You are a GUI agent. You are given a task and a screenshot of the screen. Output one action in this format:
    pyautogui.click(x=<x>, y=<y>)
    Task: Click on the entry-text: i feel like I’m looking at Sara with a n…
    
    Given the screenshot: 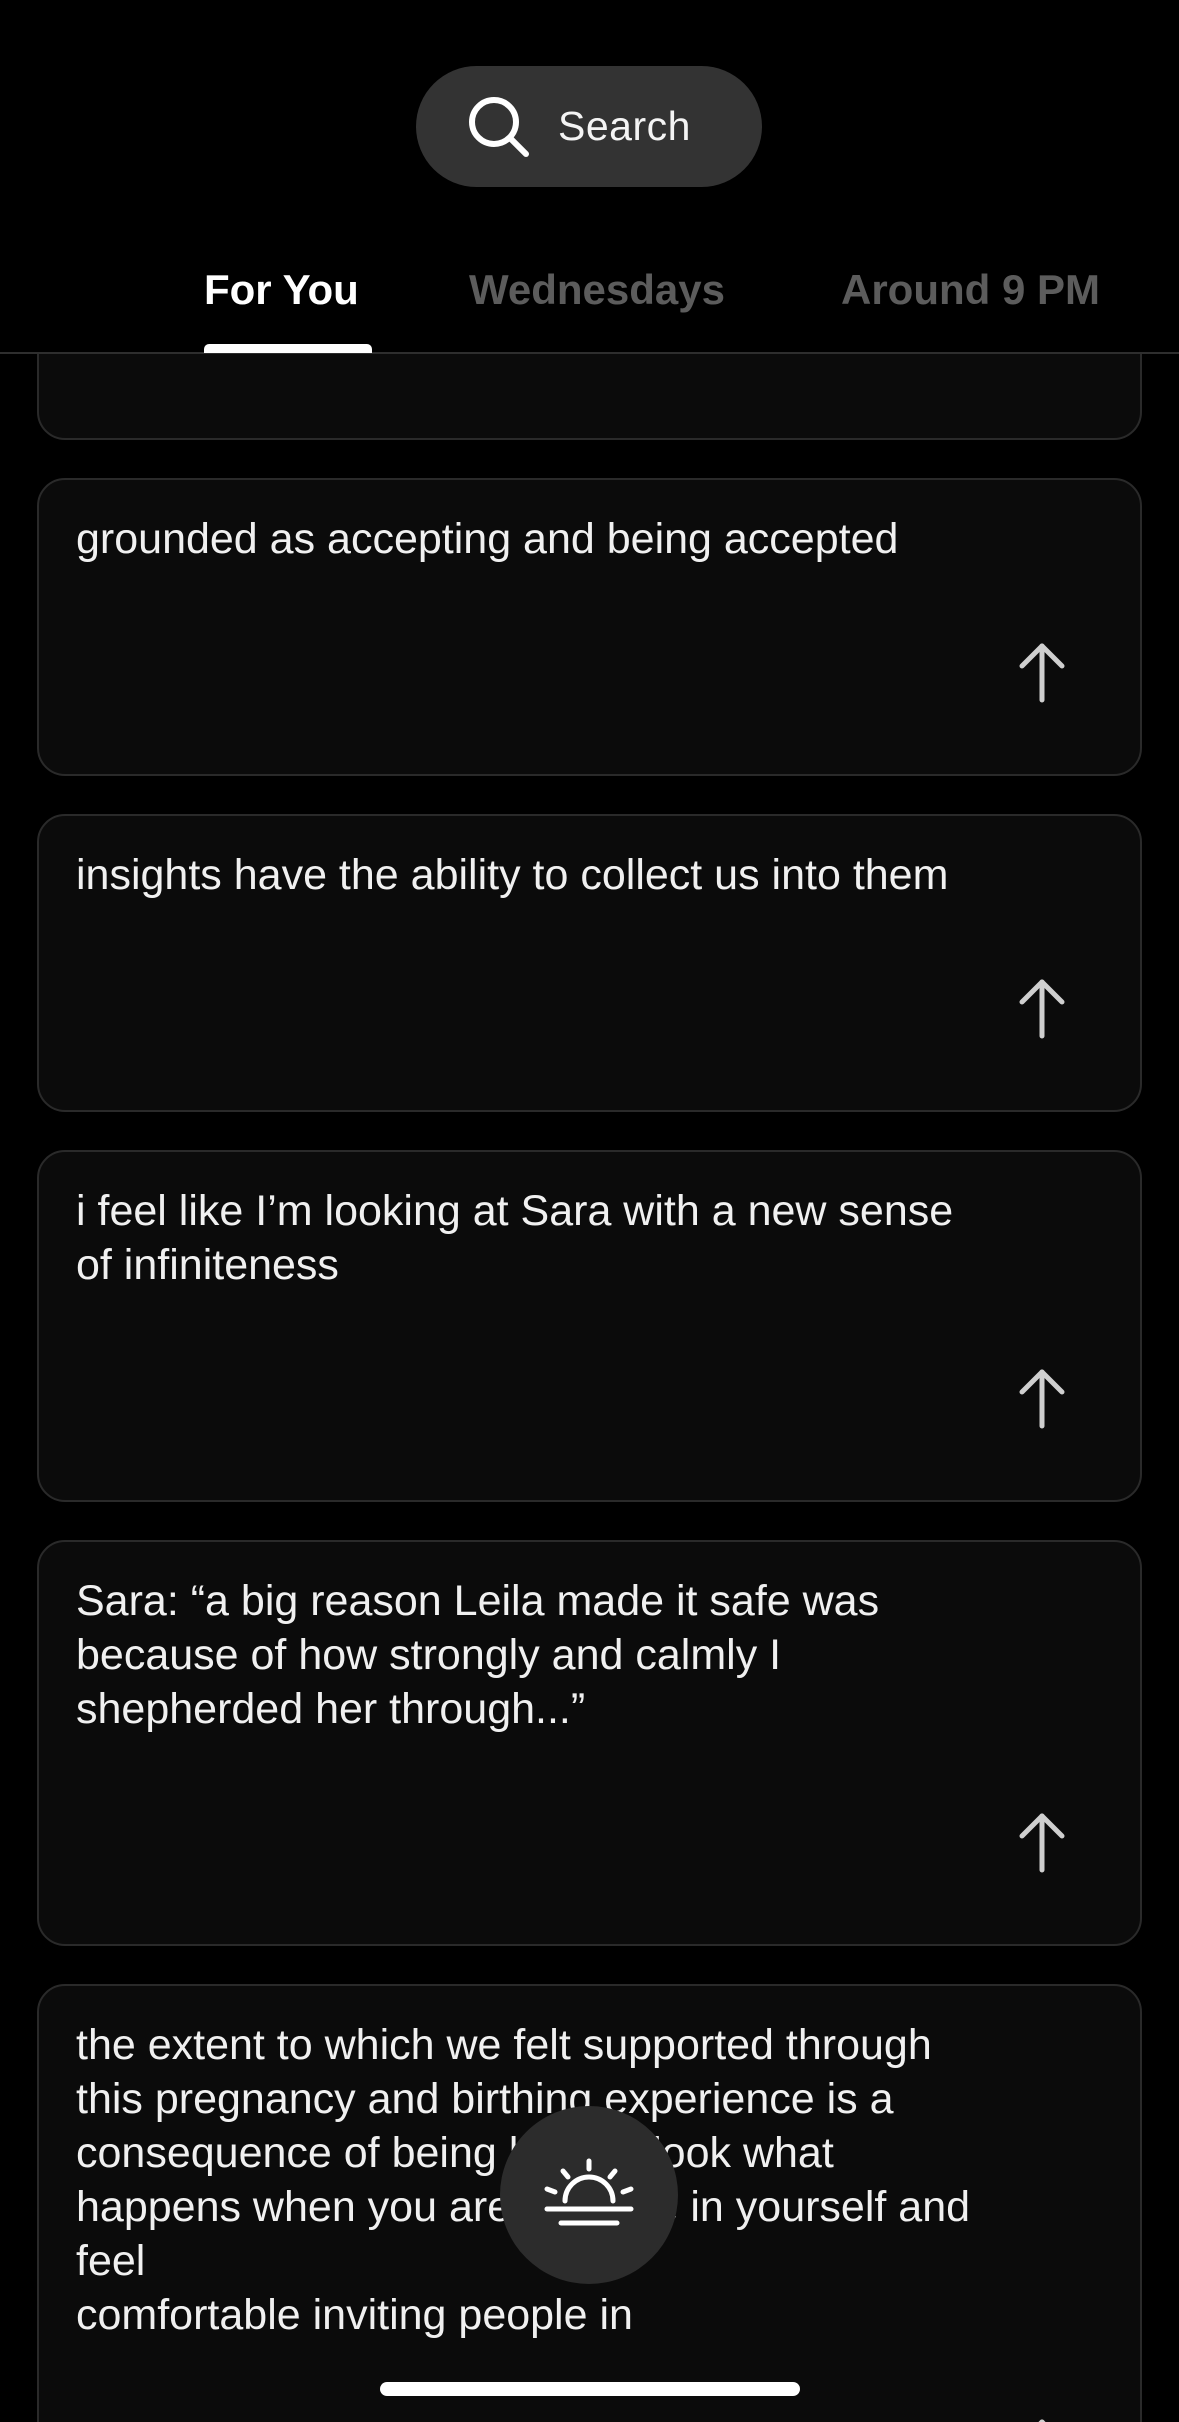 What is the action you would take?
    pyautogui.click(x=515, y=1238)
    